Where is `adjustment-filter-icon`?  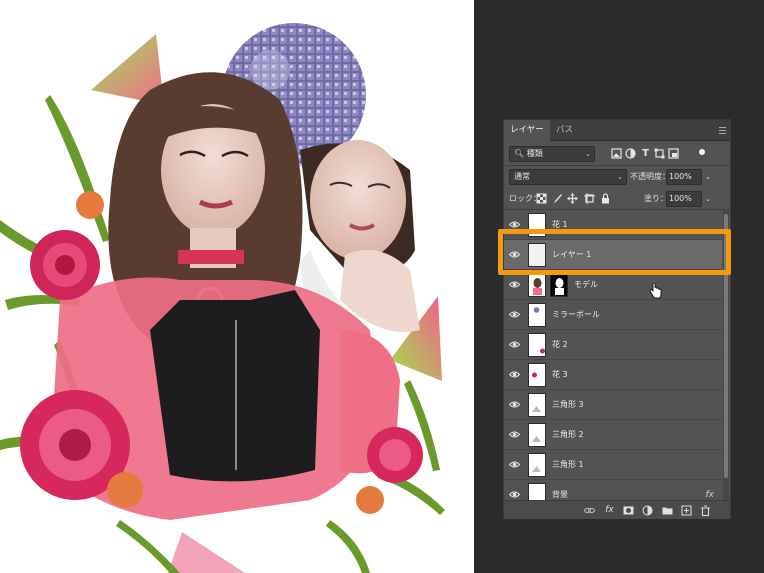
adjustment-filter-icon is located at coordinates (630, 153).